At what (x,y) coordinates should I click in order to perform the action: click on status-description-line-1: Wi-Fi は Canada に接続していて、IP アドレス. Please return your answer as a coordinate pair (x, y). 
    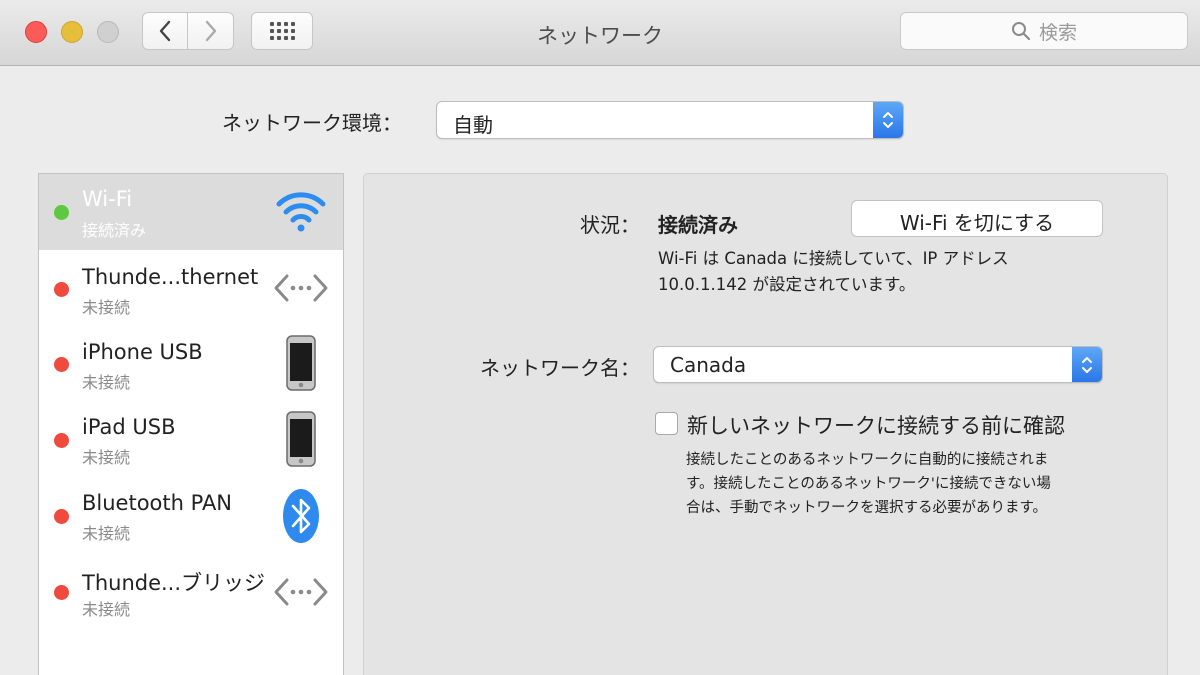
    Looking at the image, I should click on (833, 258).